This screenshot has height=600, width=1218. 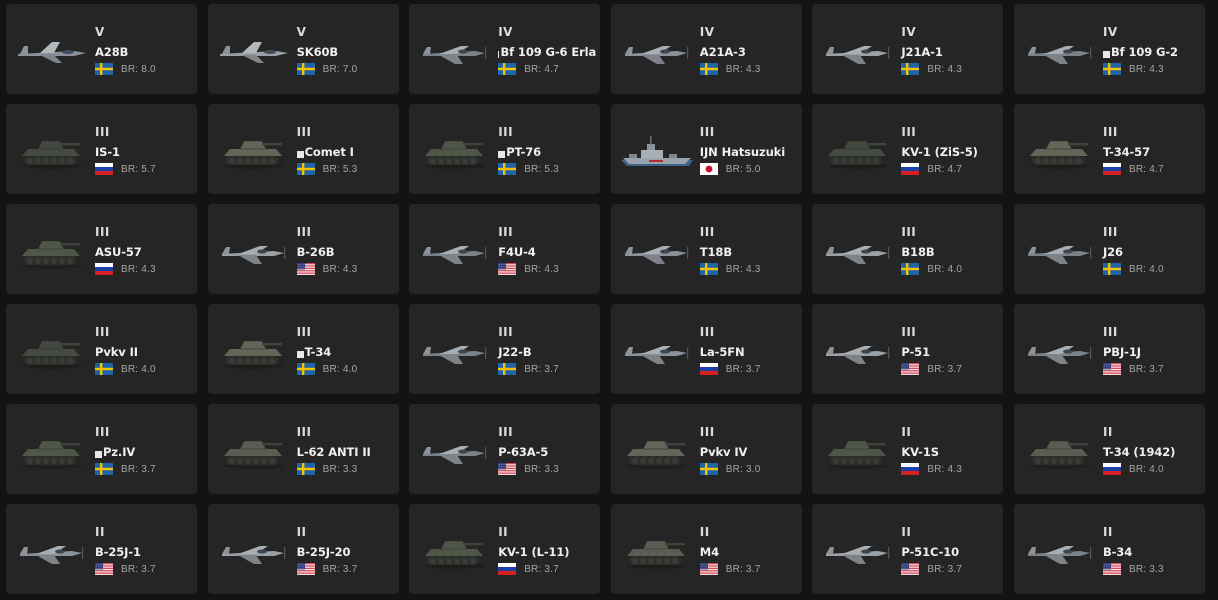 What do you see at coordinates (303, 349) in the screenshot?
I see `vehicle-card-20: III T-34 BR: 4.0` at bounding box center [303, 349].